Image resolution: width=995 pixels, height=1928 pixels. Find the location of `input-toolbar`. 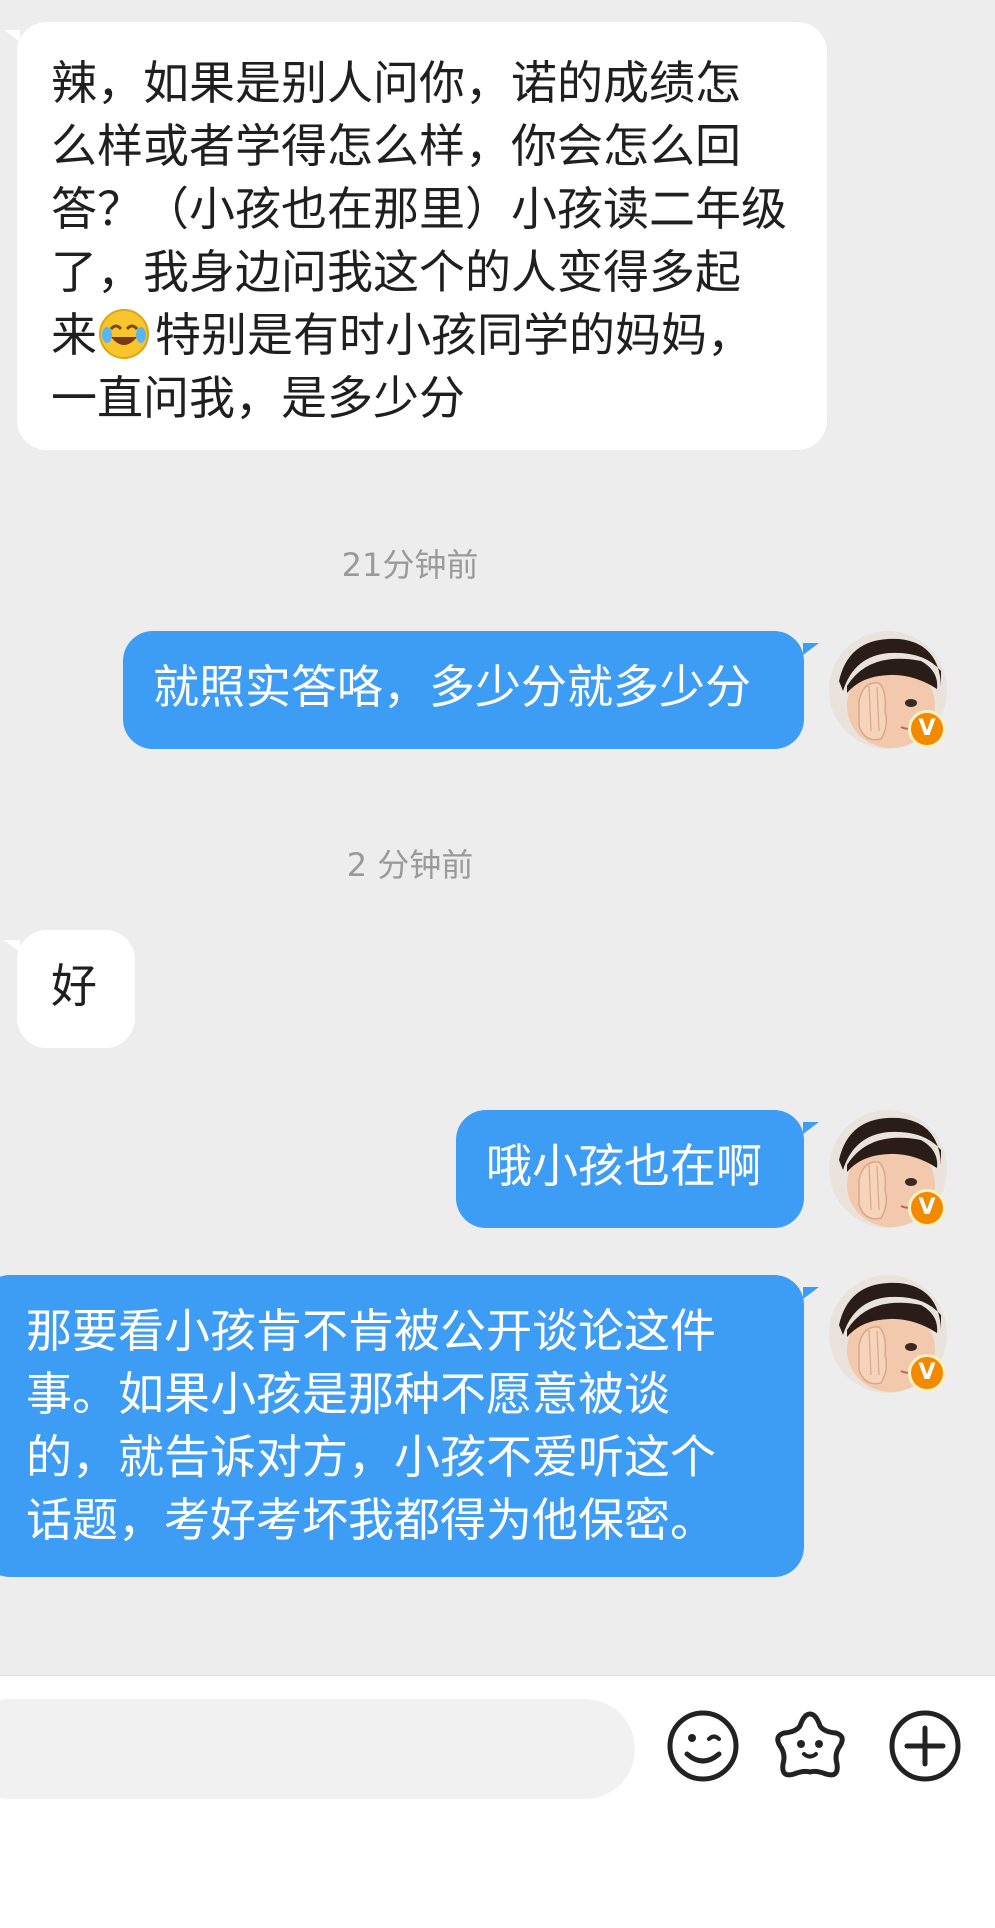

input-toolbar is located at coordinates (497, 1801).